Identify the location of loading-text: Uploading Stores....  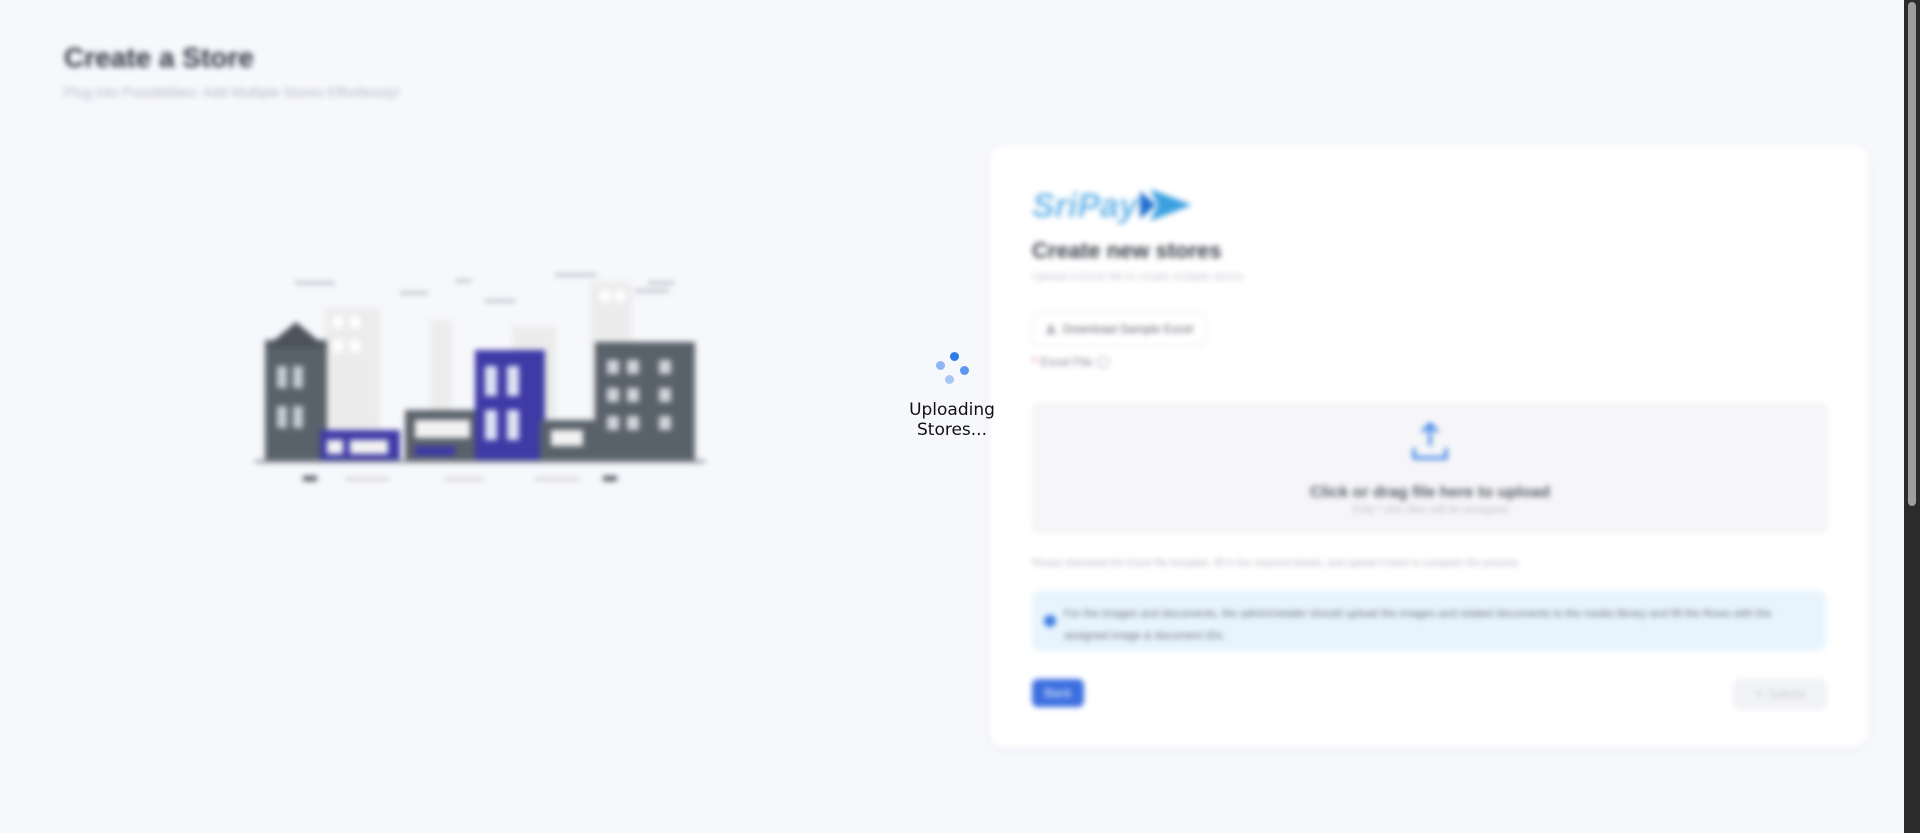
(952, 420).